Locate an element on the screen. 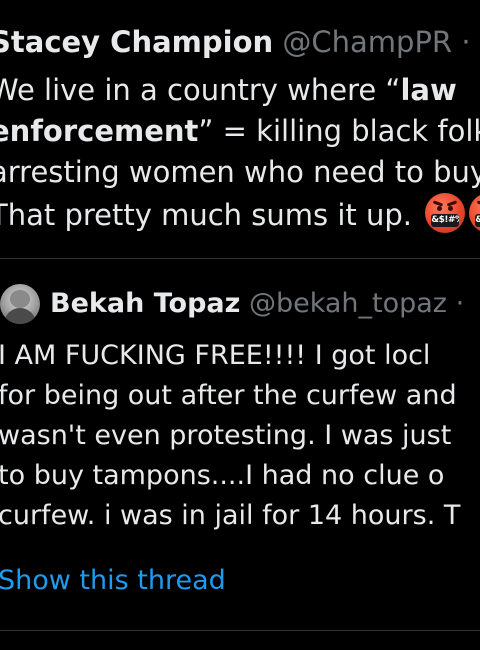 This screenshot has width=480, height=650. quoted-text-line: wasn't even protesting. I was just is located at coordinates (226, 435).